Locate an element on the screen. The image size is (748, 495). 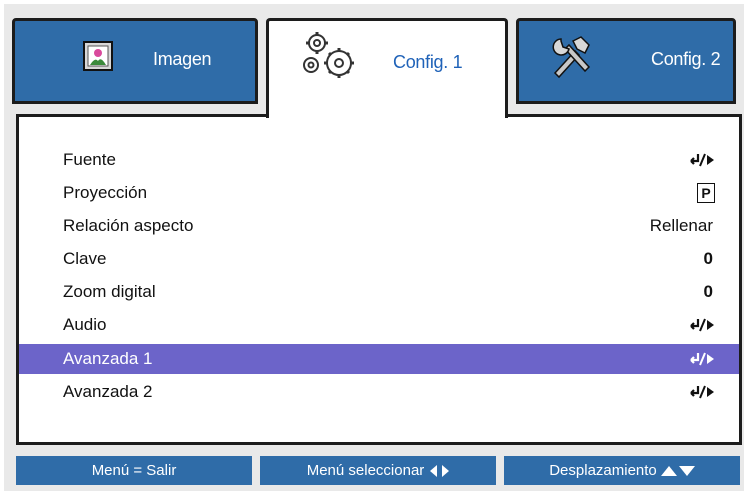
tab-config-2: Config. 2 is located at coordinates (626, 61).